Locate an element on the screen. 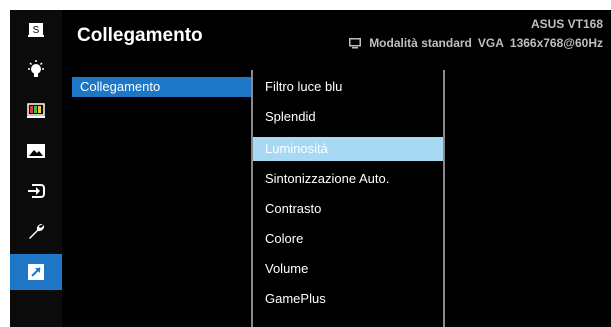 The image size is (611, 327). wrench-icon is located at coordinates (37, 231).